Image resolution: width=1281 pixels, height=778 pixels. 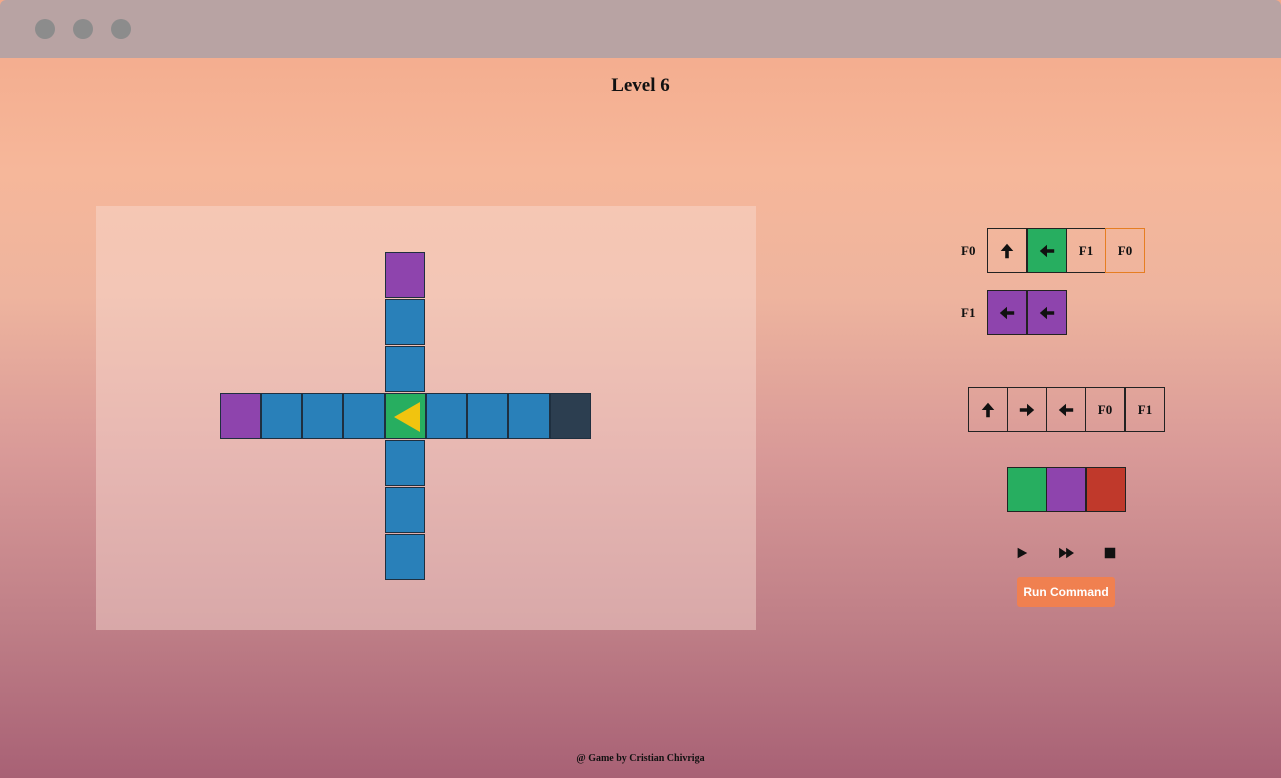 I want to click on board-tile-goal, so click(x=570, y=416).